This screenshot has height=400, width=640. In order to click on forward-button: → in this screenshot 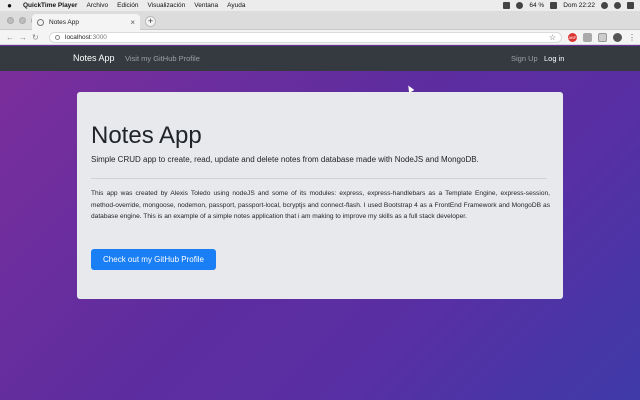, I will do `click(23, 37)`.